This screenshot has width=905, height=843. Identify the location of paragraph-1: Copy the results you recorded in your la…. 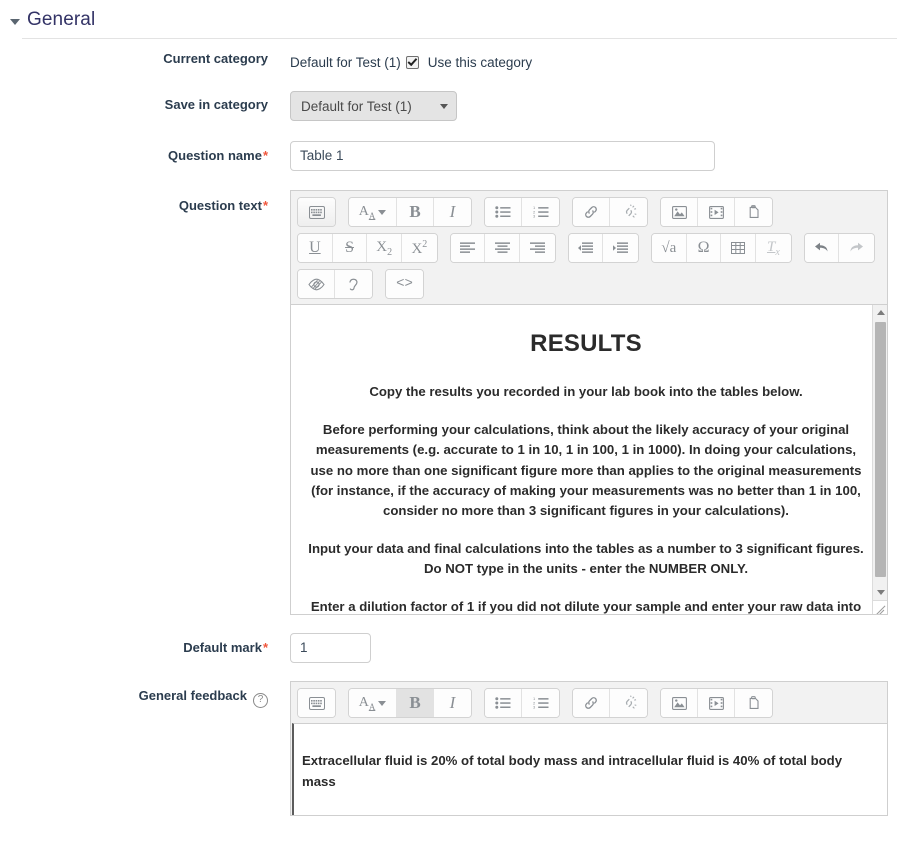
(586, 392).